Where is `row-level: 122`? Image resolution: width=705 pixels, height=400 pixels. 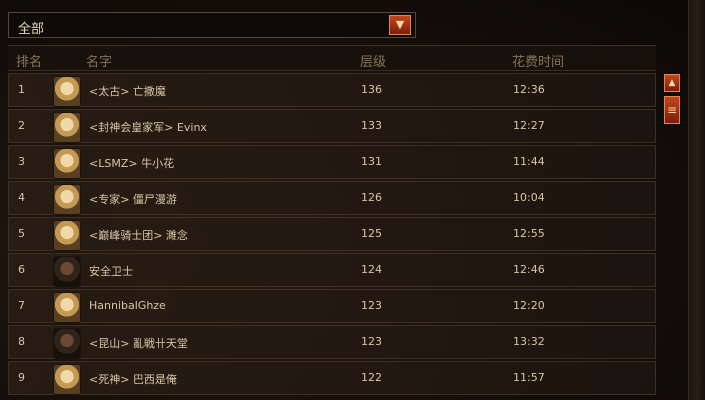 row-level: 122 is located at coordinates (371, 377).